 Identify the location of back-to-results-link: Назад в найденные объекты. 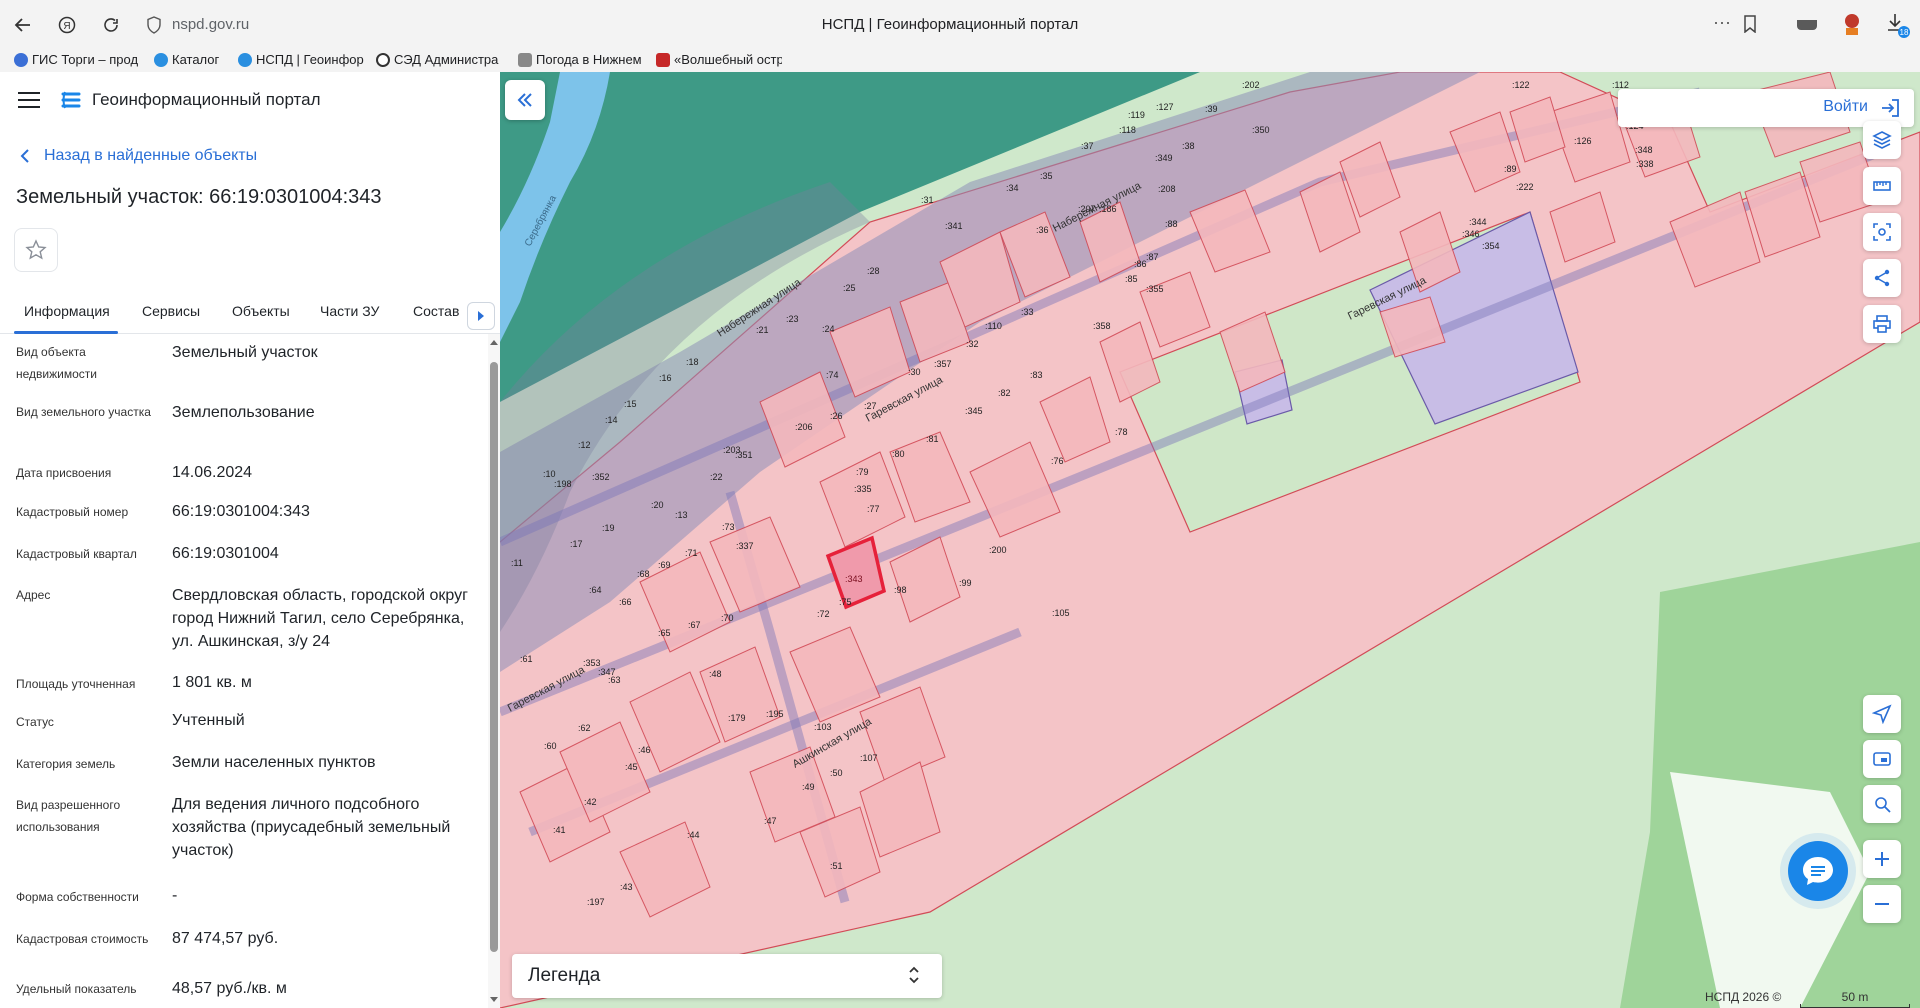
(138, 156).